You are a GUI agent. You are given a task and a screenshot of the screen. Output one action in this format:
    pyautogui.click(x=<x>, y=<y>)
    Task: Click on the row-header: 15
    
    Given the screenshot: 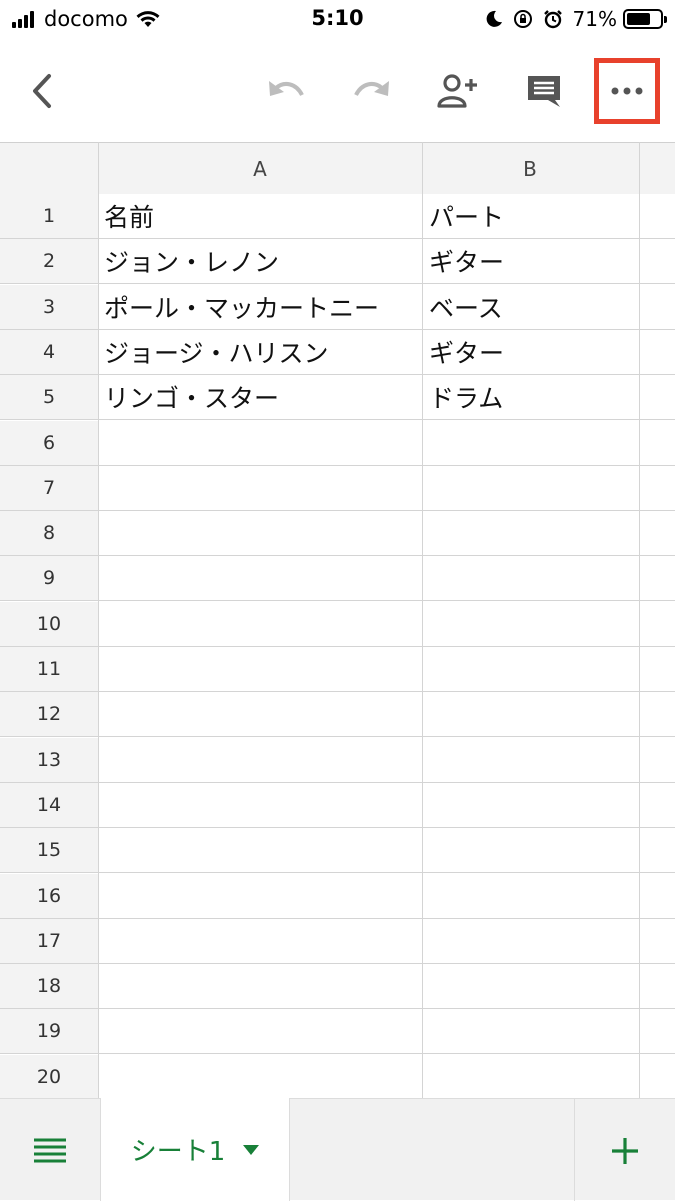 What is the action you would take?
    pyautogui.click(x=49, y=850)
    